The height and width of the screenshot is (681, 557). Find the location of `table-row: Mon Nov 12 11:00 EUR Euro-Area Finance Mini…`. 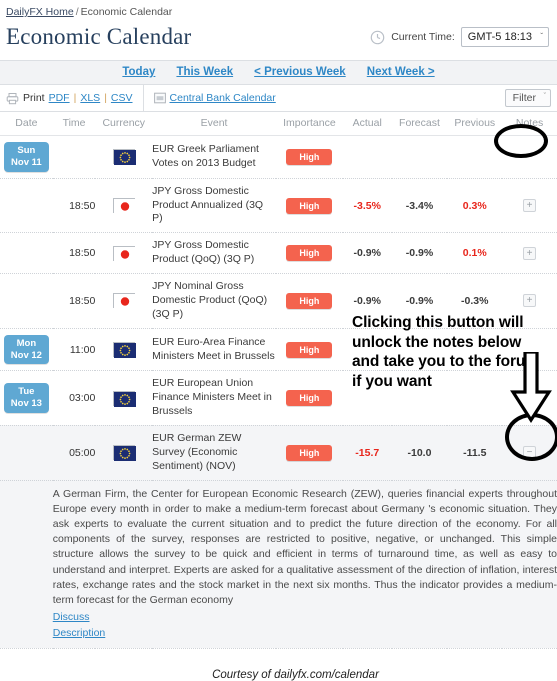

table-row: Mon Nov 12 11:00 EUR Euro-Area Finance Mini… is located at coordinates (278, 350).